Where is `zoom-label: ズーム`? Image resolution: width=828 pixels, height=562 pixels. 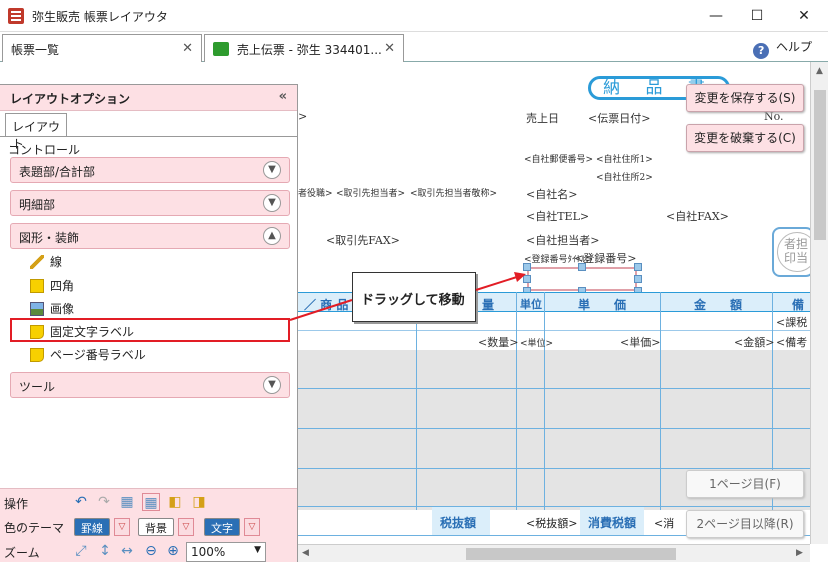
zoom-label: ズーム is located at coordinates (22, 553).